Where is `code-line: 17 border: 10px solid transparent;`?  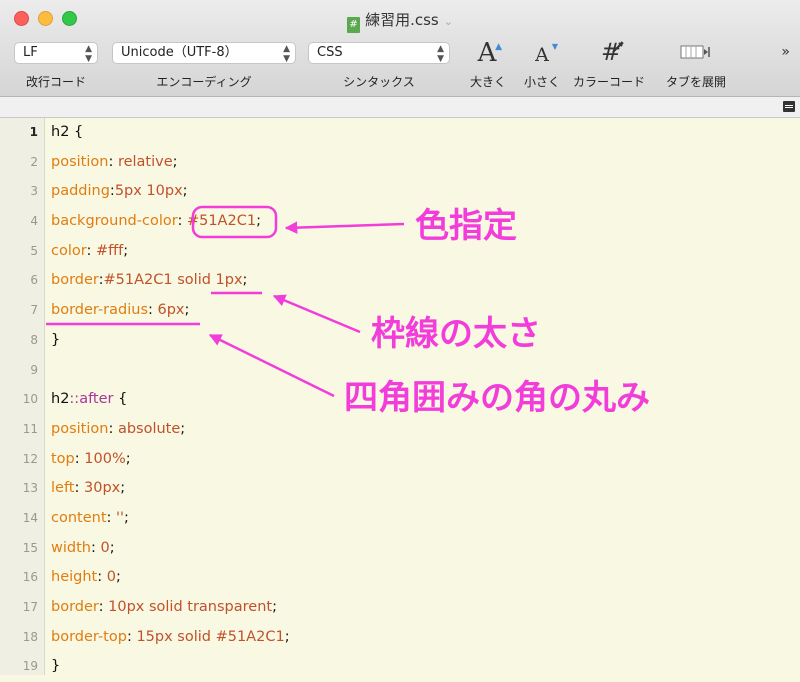
code-line: 17 border: 10px solid transparent; is located at coordinates (400, 608).